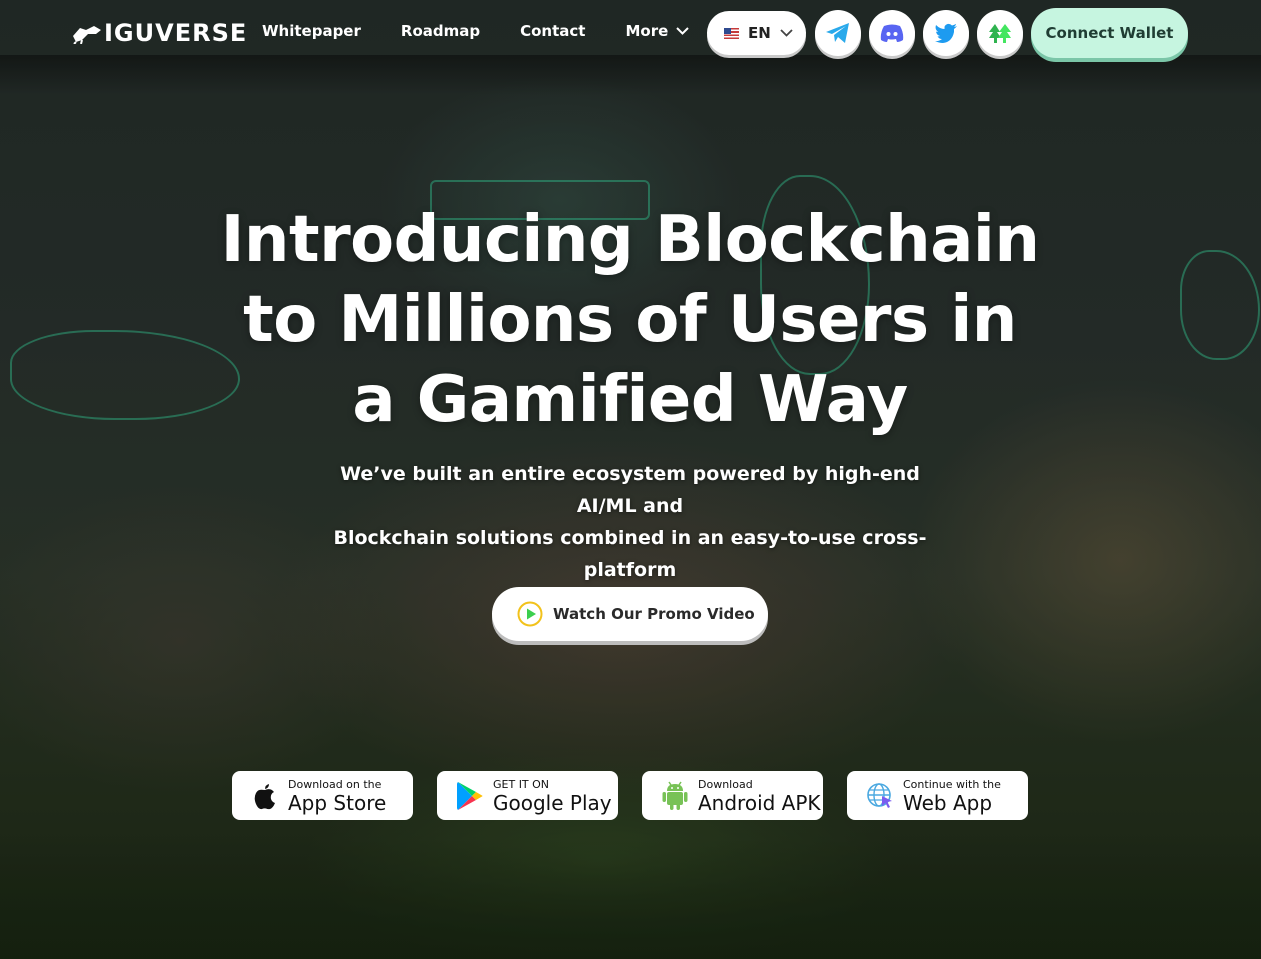 The height and width of the screenshot is (959, 1261). Describe the element at coordinates (759, 802) in the screenshot. I see `store-big-text: Android APK` at that location.